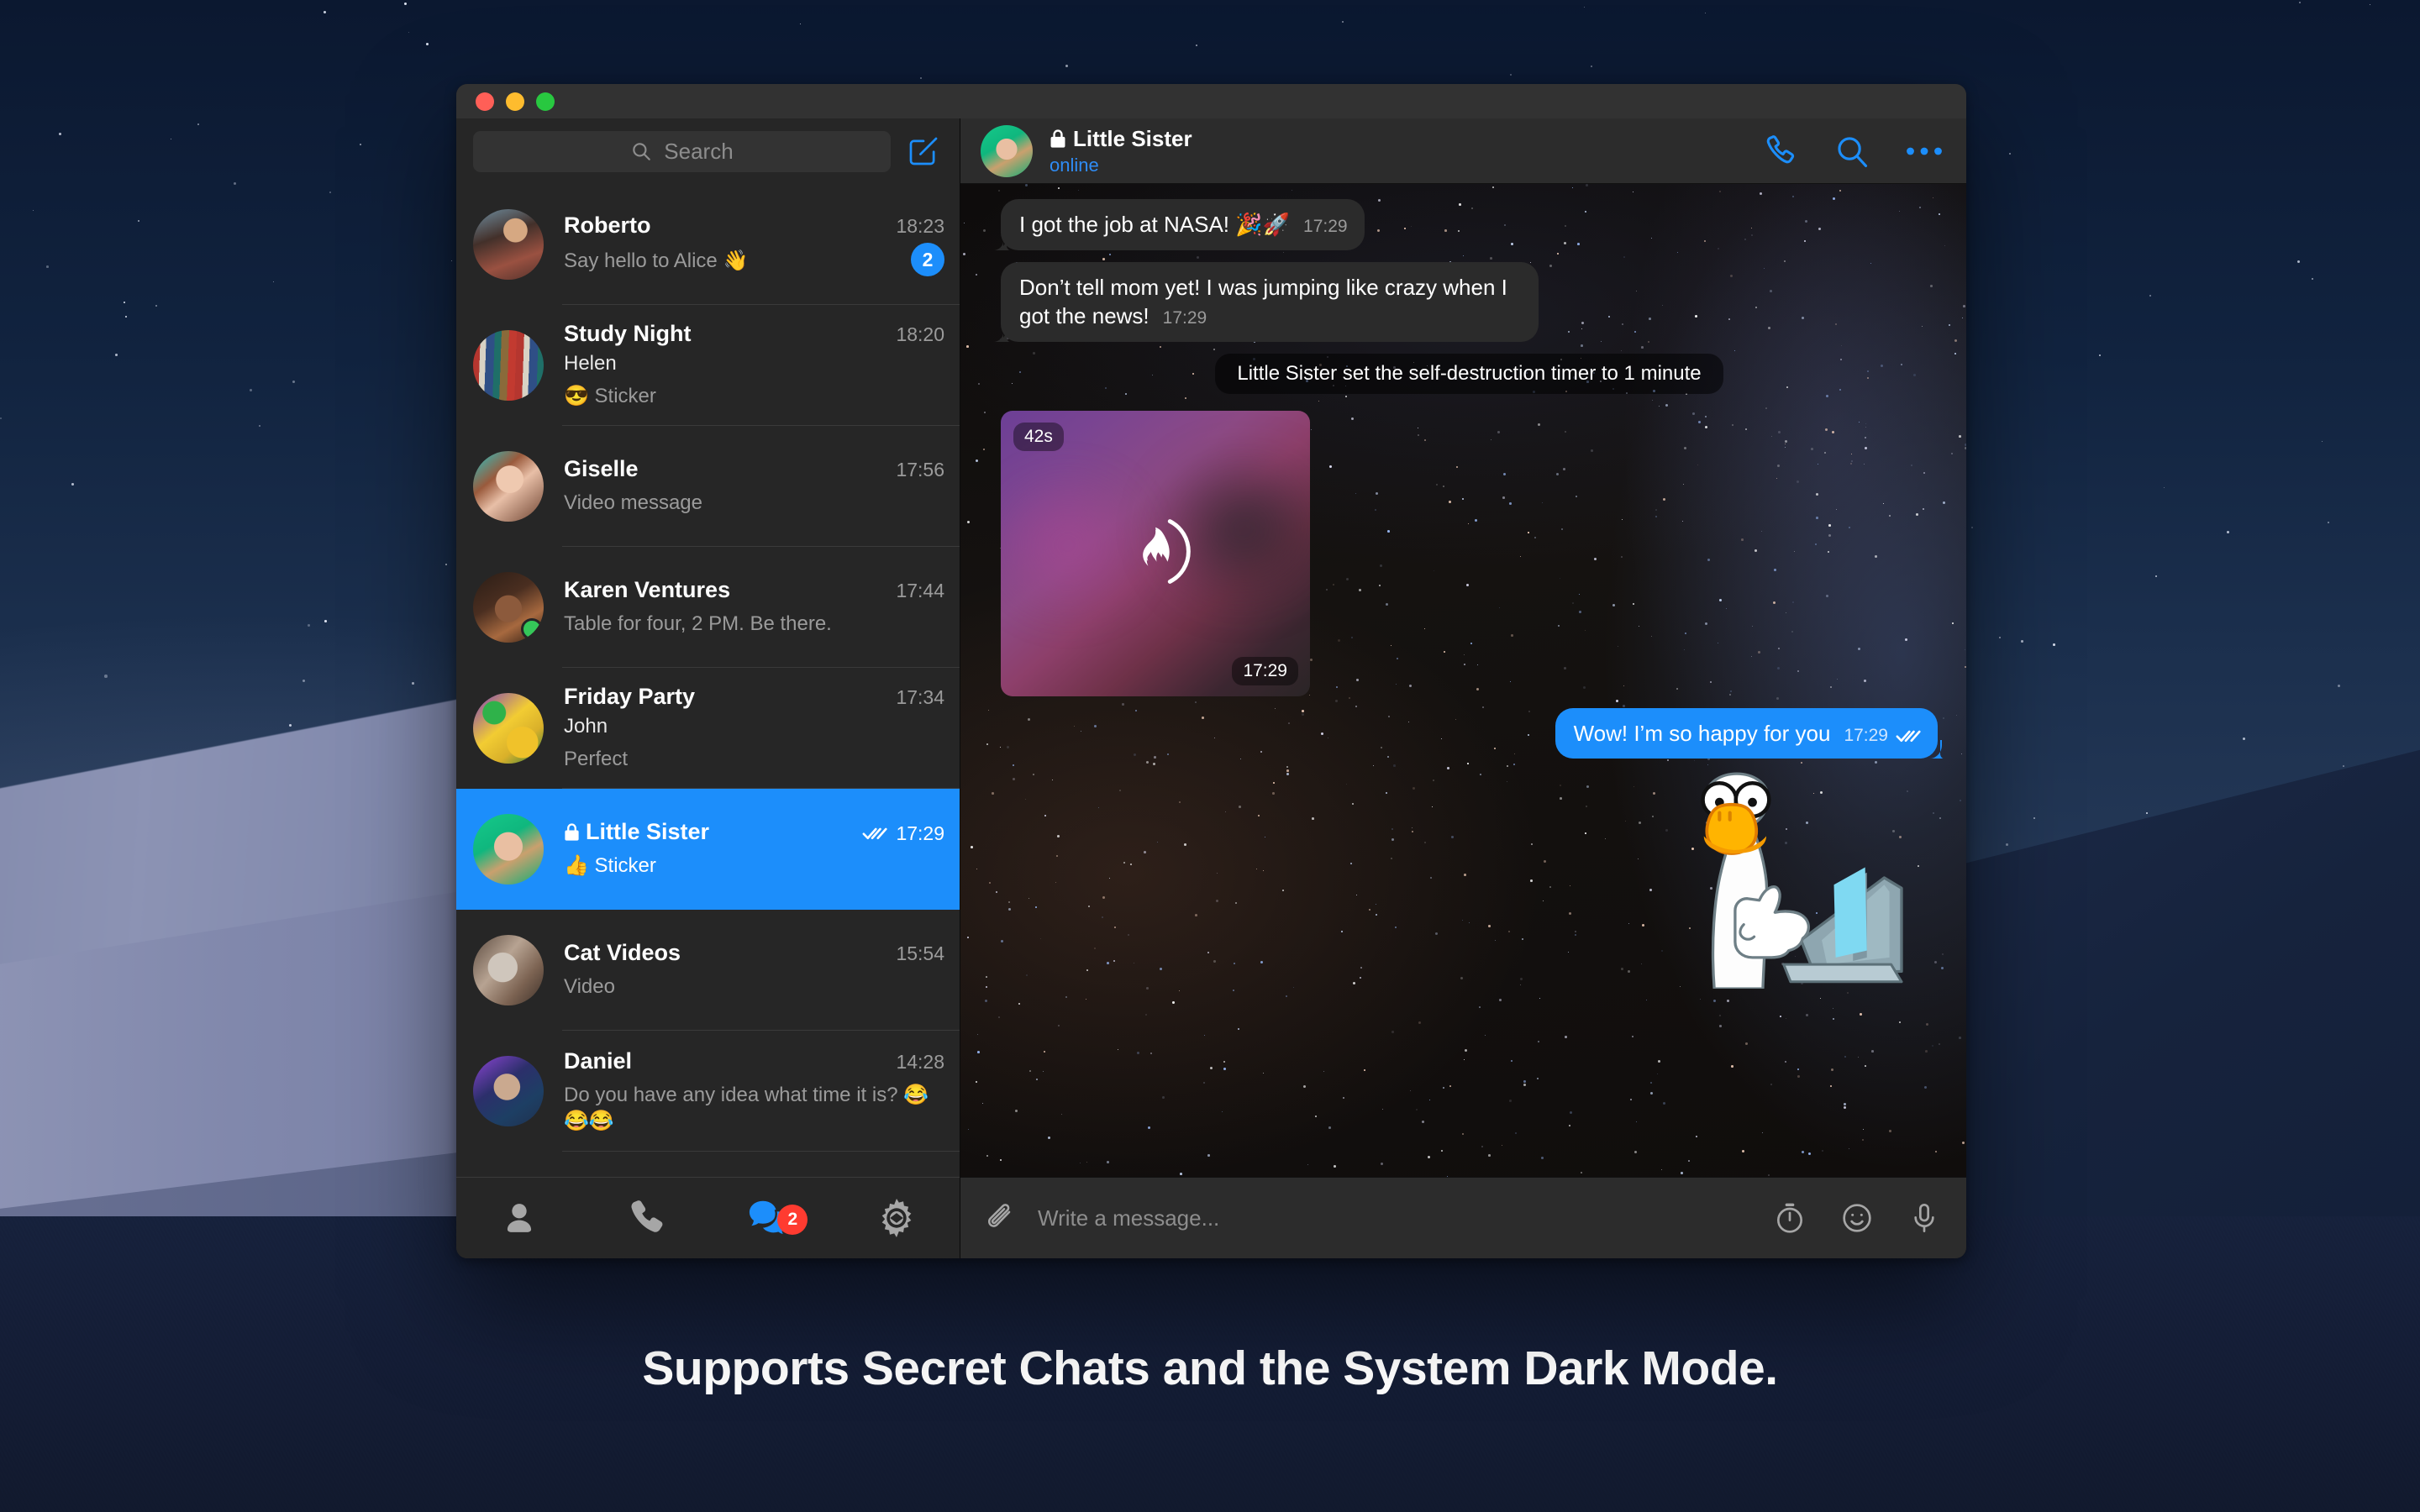  Describe the element at coordinates (771, 1218) in the screenshot. I see `tab-chats: 2` at that location.